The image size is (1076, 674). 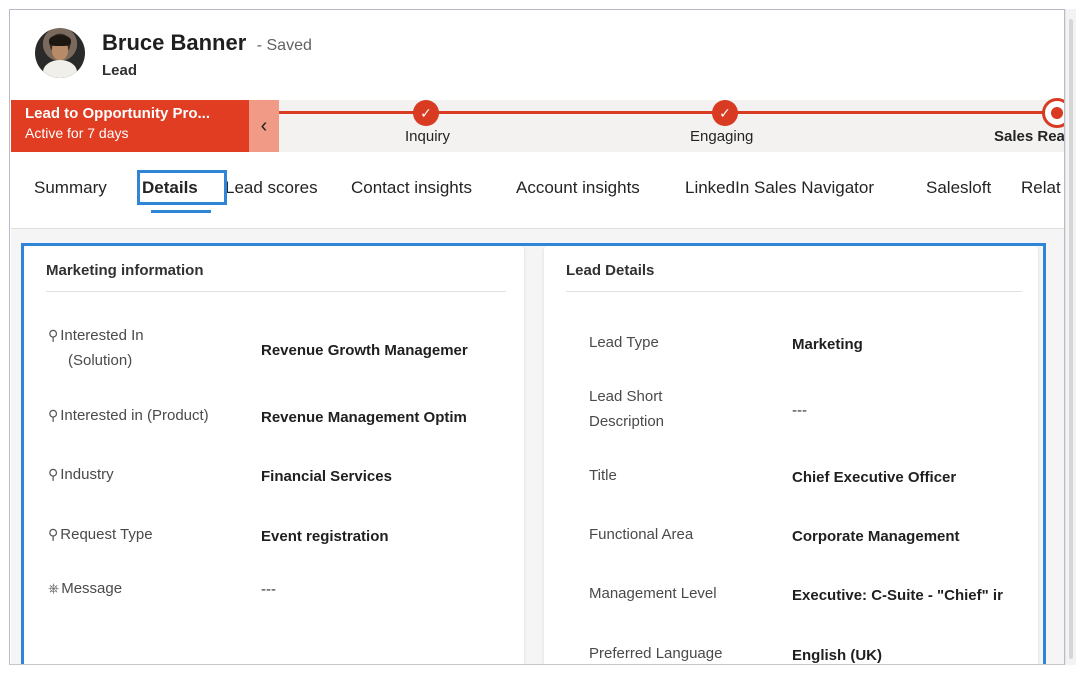 I want to click on tab-summary: Summary, so click(x=70, y=188).